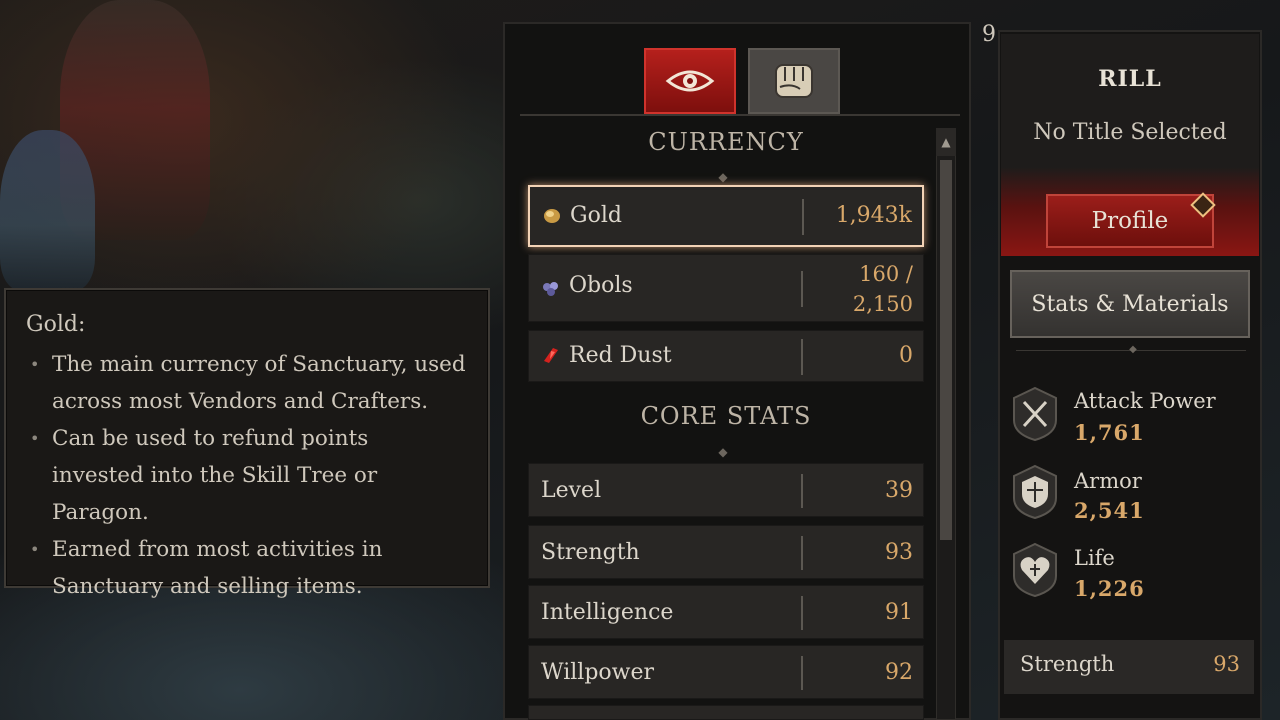 The height and width of the screenshot is (720, 1280). What do you see at coordinates (726, 552) in the screenshot?
I see `core-stat-row-strength: Strength 93` at bounding box center [726, 552].